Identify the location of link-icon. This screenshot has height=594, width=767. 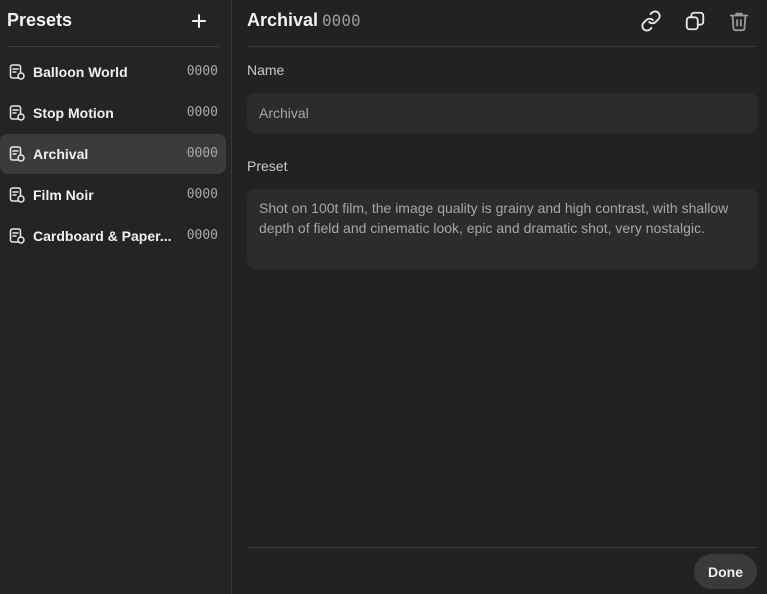
(651, 21).